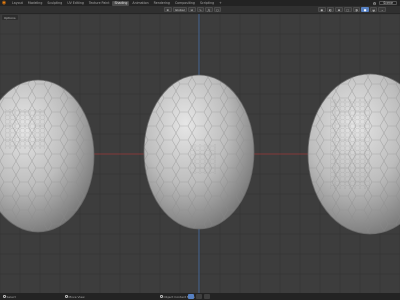  Describe the element at coordinates (373, 9) in the screenshot. I see `header-icon: ◒` at that location.